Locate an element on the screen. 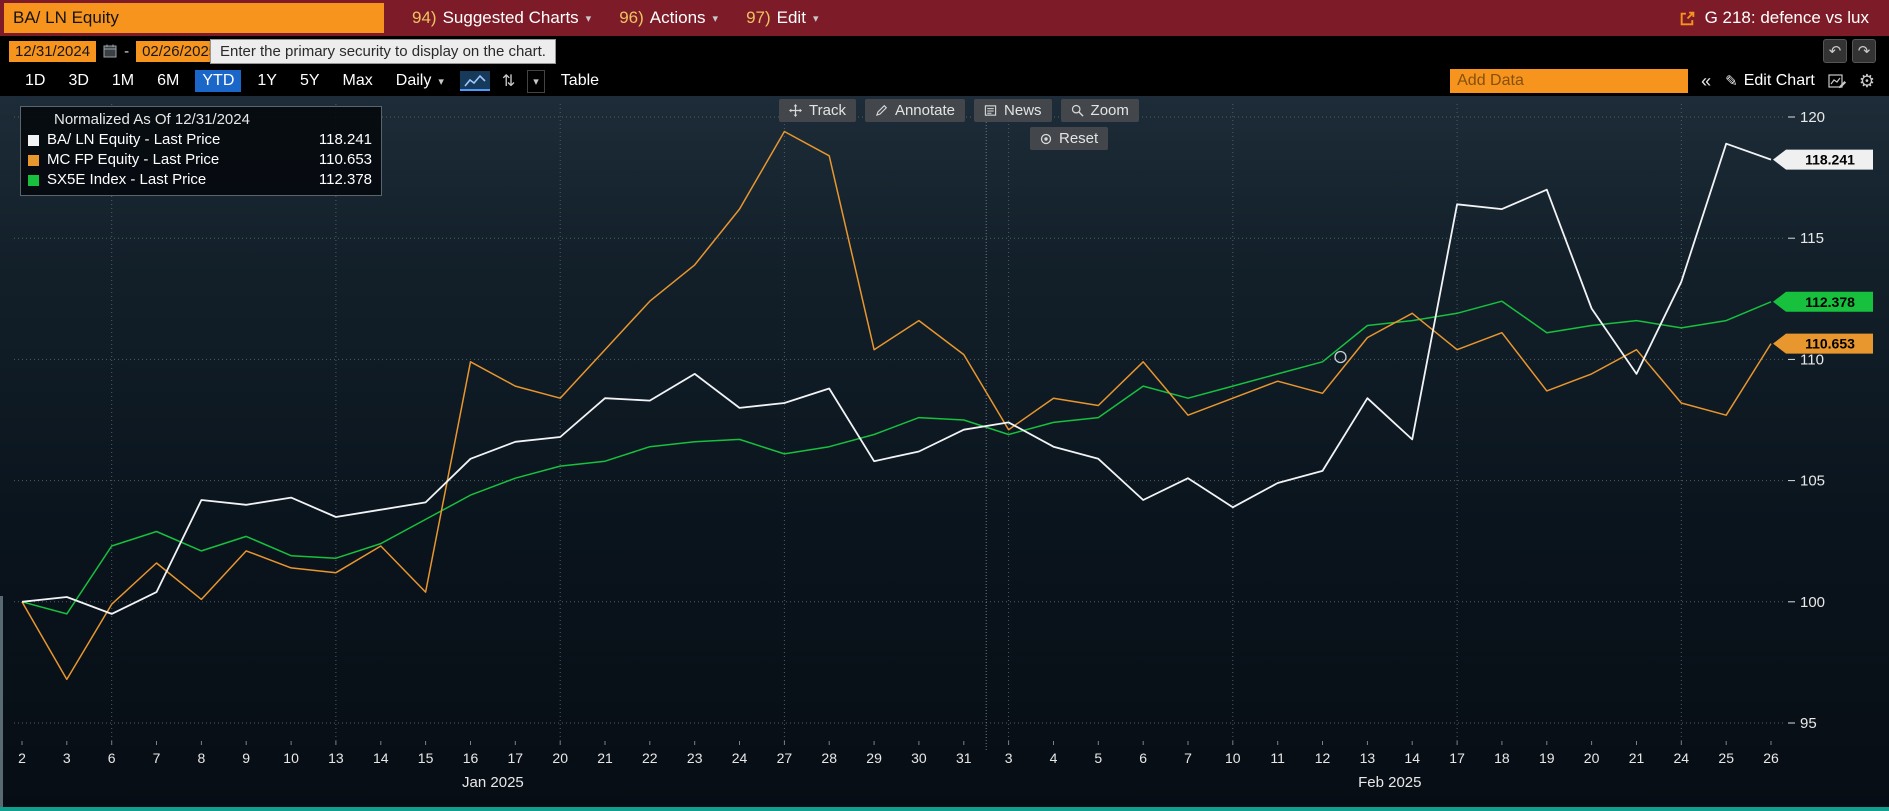 The height and width of the screenshot is (811, 1889). zoom-icon is located at coordinates (1077, 110).